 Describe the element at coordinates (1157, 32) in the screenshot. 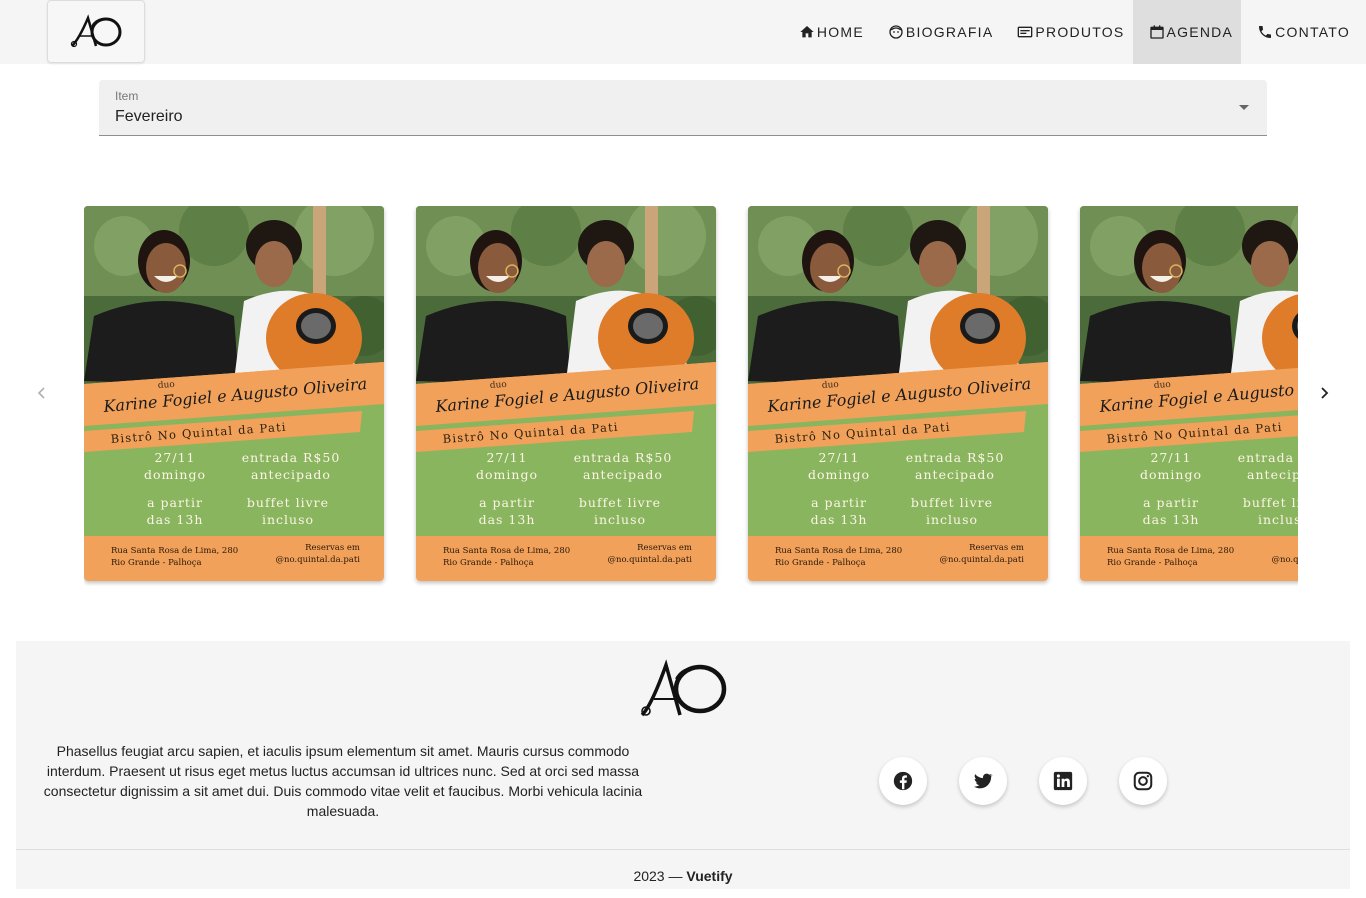

I see `calendar-icon` at that location.